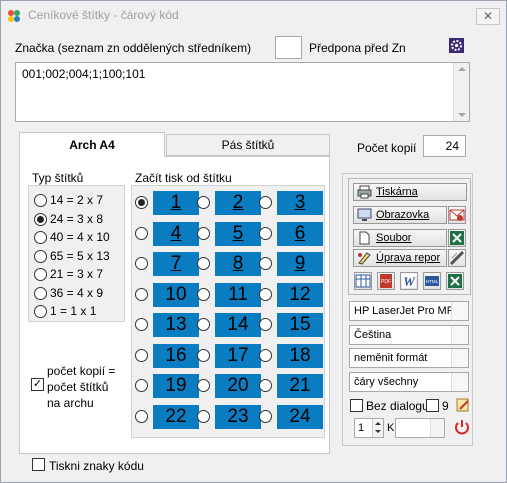 This screenshot has height=483, width=507. Describe the element at coordinates (242, 92) in the screenshot. I see `codes-textarea: 001;002;004;1;100;101` at that location.